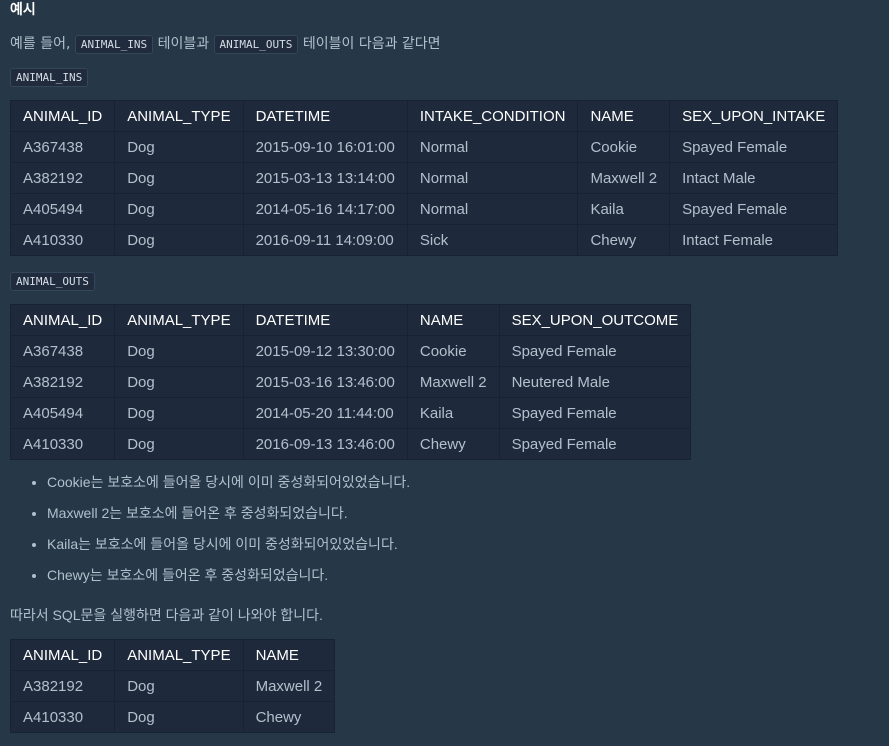 The width and height of the screenshot is (889, 746). Describe the element at coordinates (325, 382) in the screenshot. I see `table-cell: 2015-03-16 13:46:00` at that location.